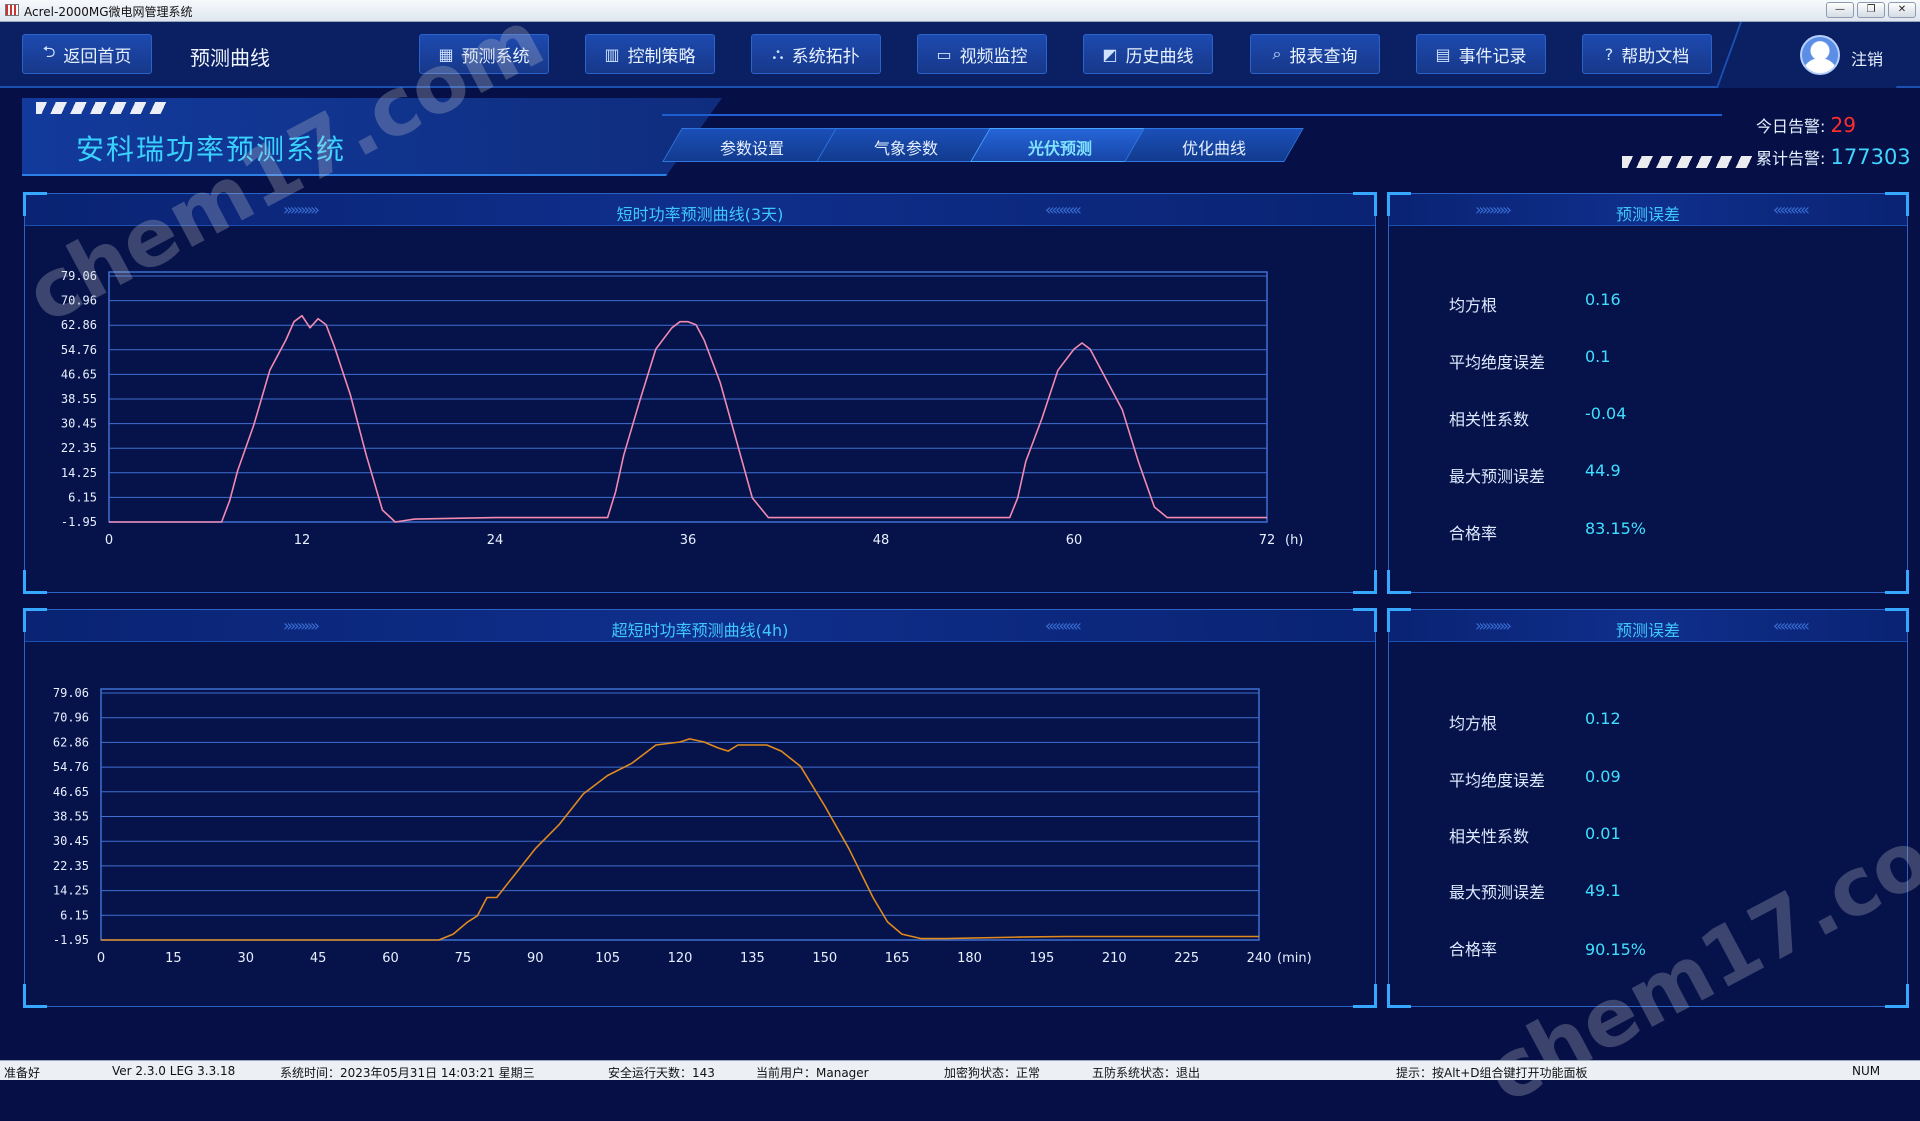 This screenshot has width=1920, height=1121. What do you see at coordinates (1492, 56) in the screenshot?
I see `nav-label: 事件记录` at bounding box center [1492, 56].